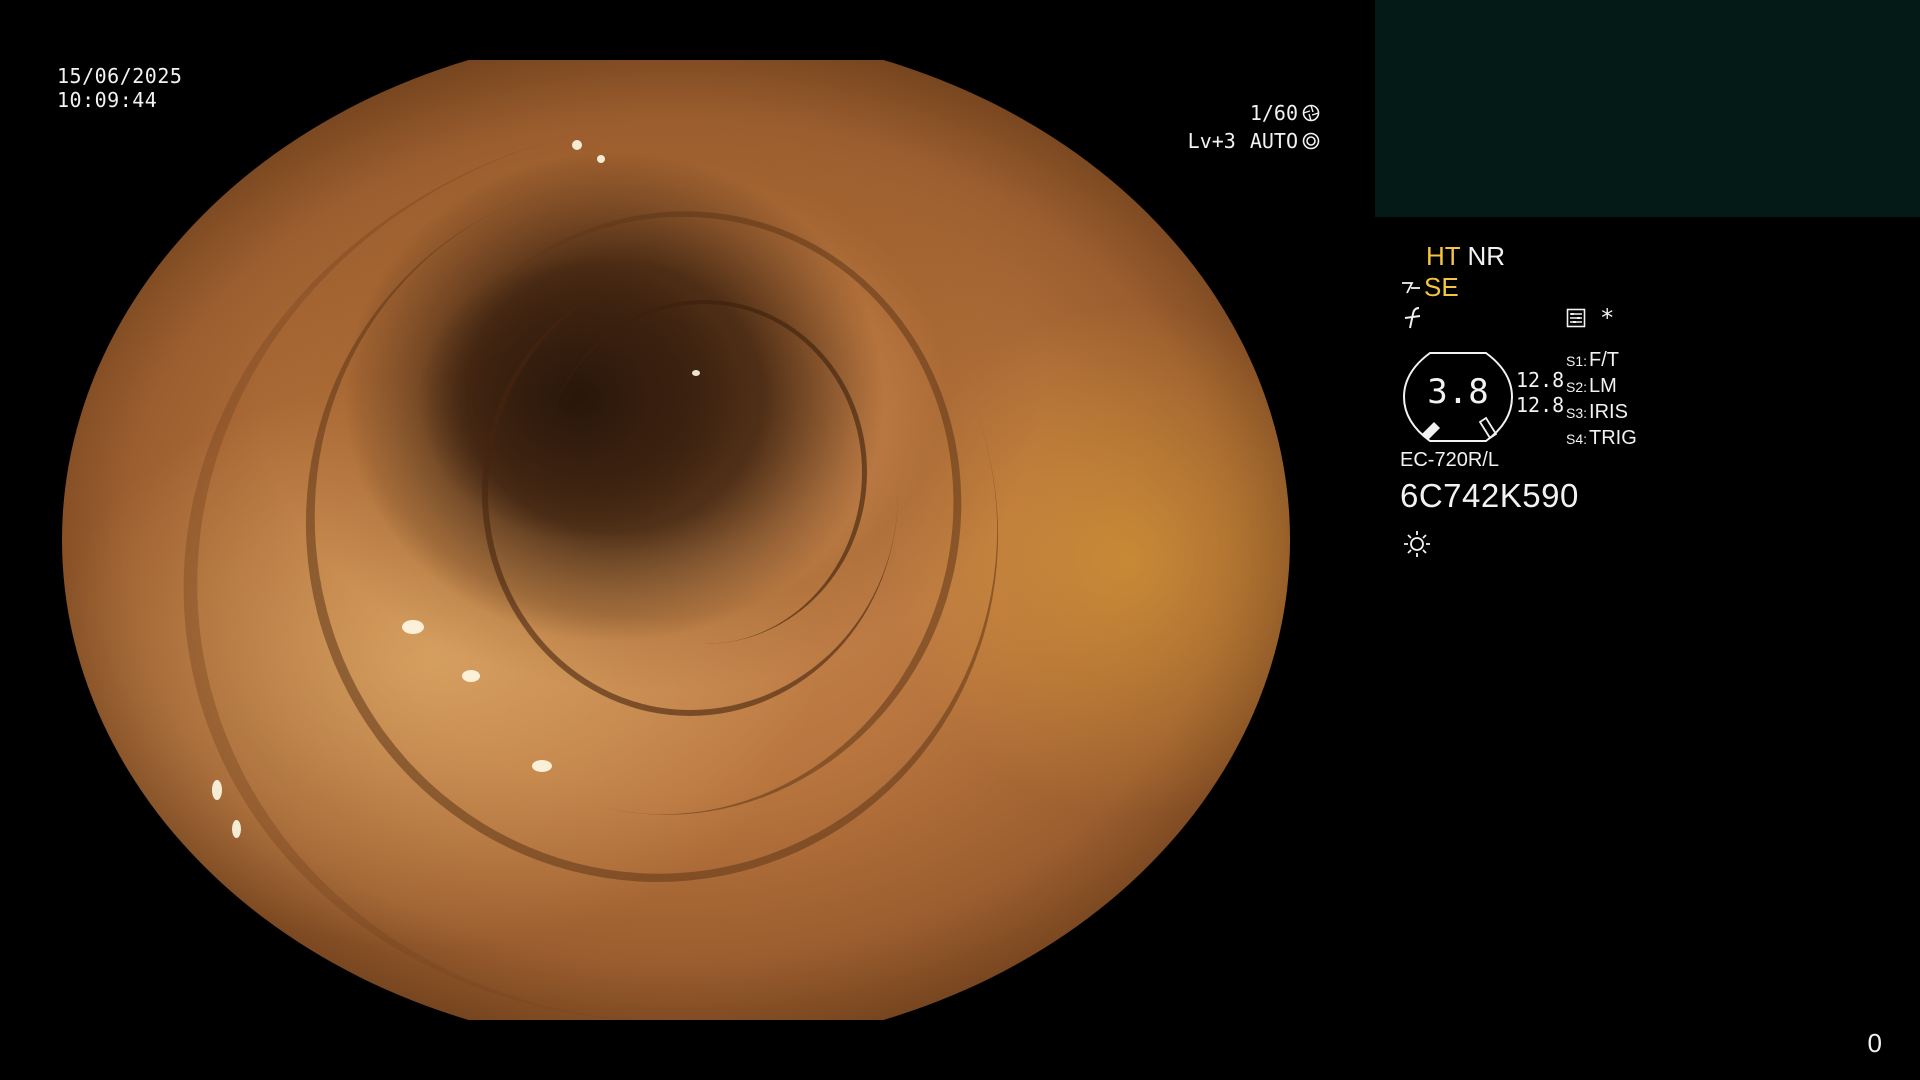 Image resolution: width=1920 pixels, height=1080 pixels. What do you see at coordinates (1412, 318) in the screenshot?
I see `function-icon` at bounding box center [1412, 318].